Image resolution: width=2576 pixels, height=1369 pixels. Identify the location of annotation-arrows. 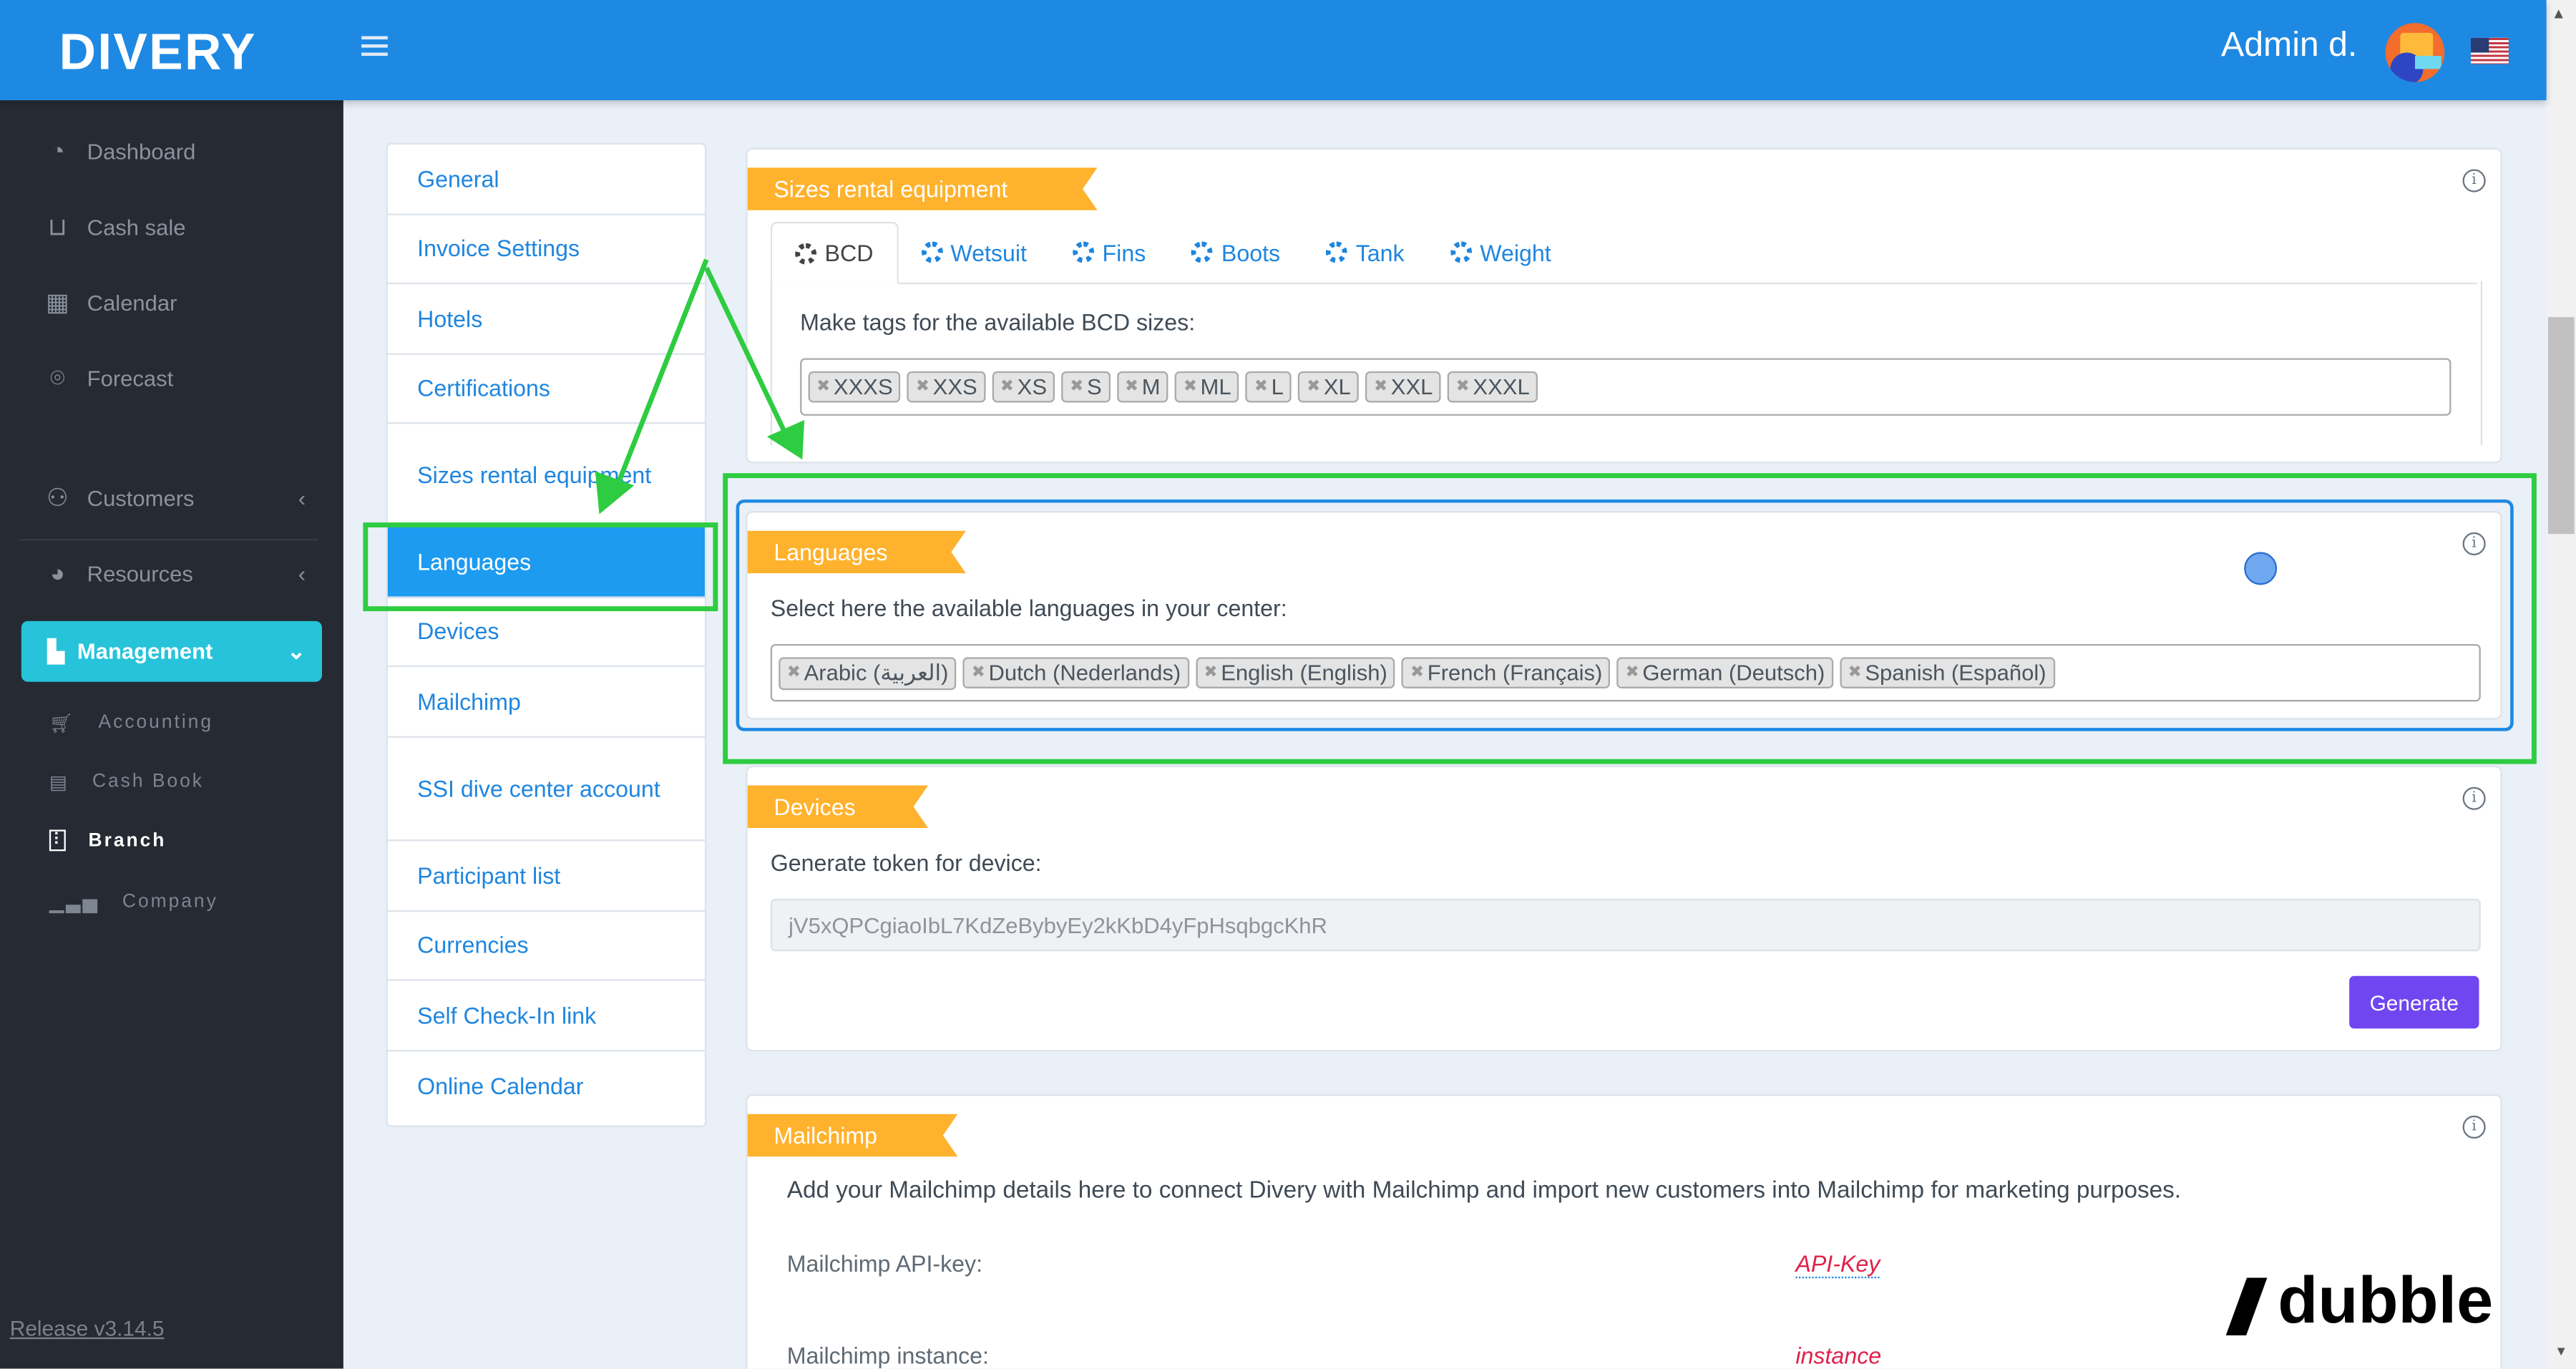
(700, 386).